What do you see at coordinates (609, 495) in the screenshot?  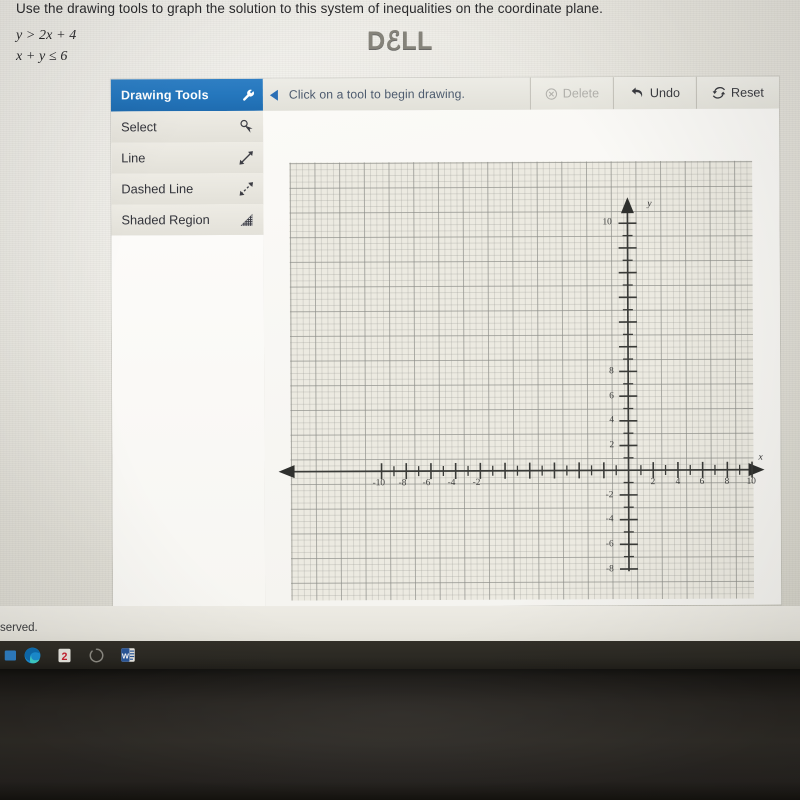 I see `y-tick-label--2: -2` at bounding box center [609, 495].